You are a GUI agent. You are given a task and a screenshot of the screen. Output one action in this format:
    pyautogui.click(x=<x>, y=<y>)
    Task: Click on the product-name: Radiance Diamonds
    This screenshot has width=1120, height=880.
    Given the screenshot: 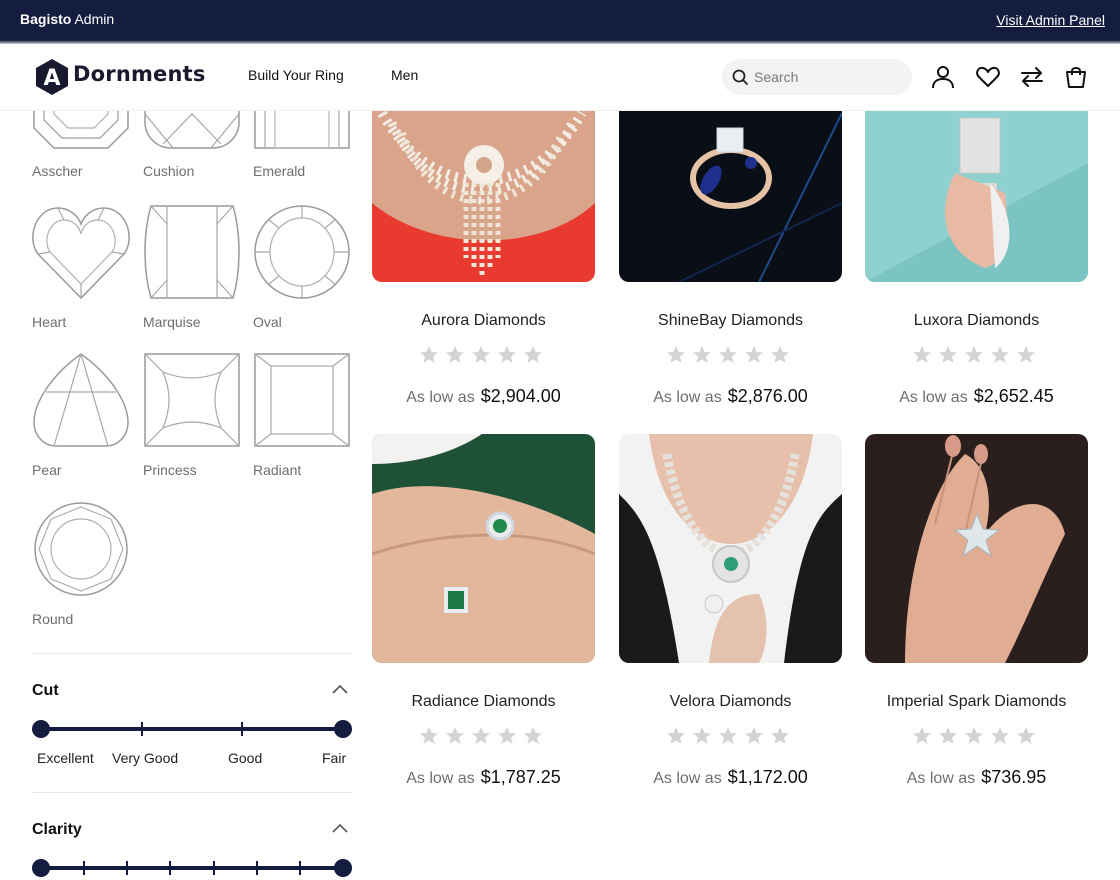 What is the action you would take?
    pyautogui.click(x=483, y=702)
    